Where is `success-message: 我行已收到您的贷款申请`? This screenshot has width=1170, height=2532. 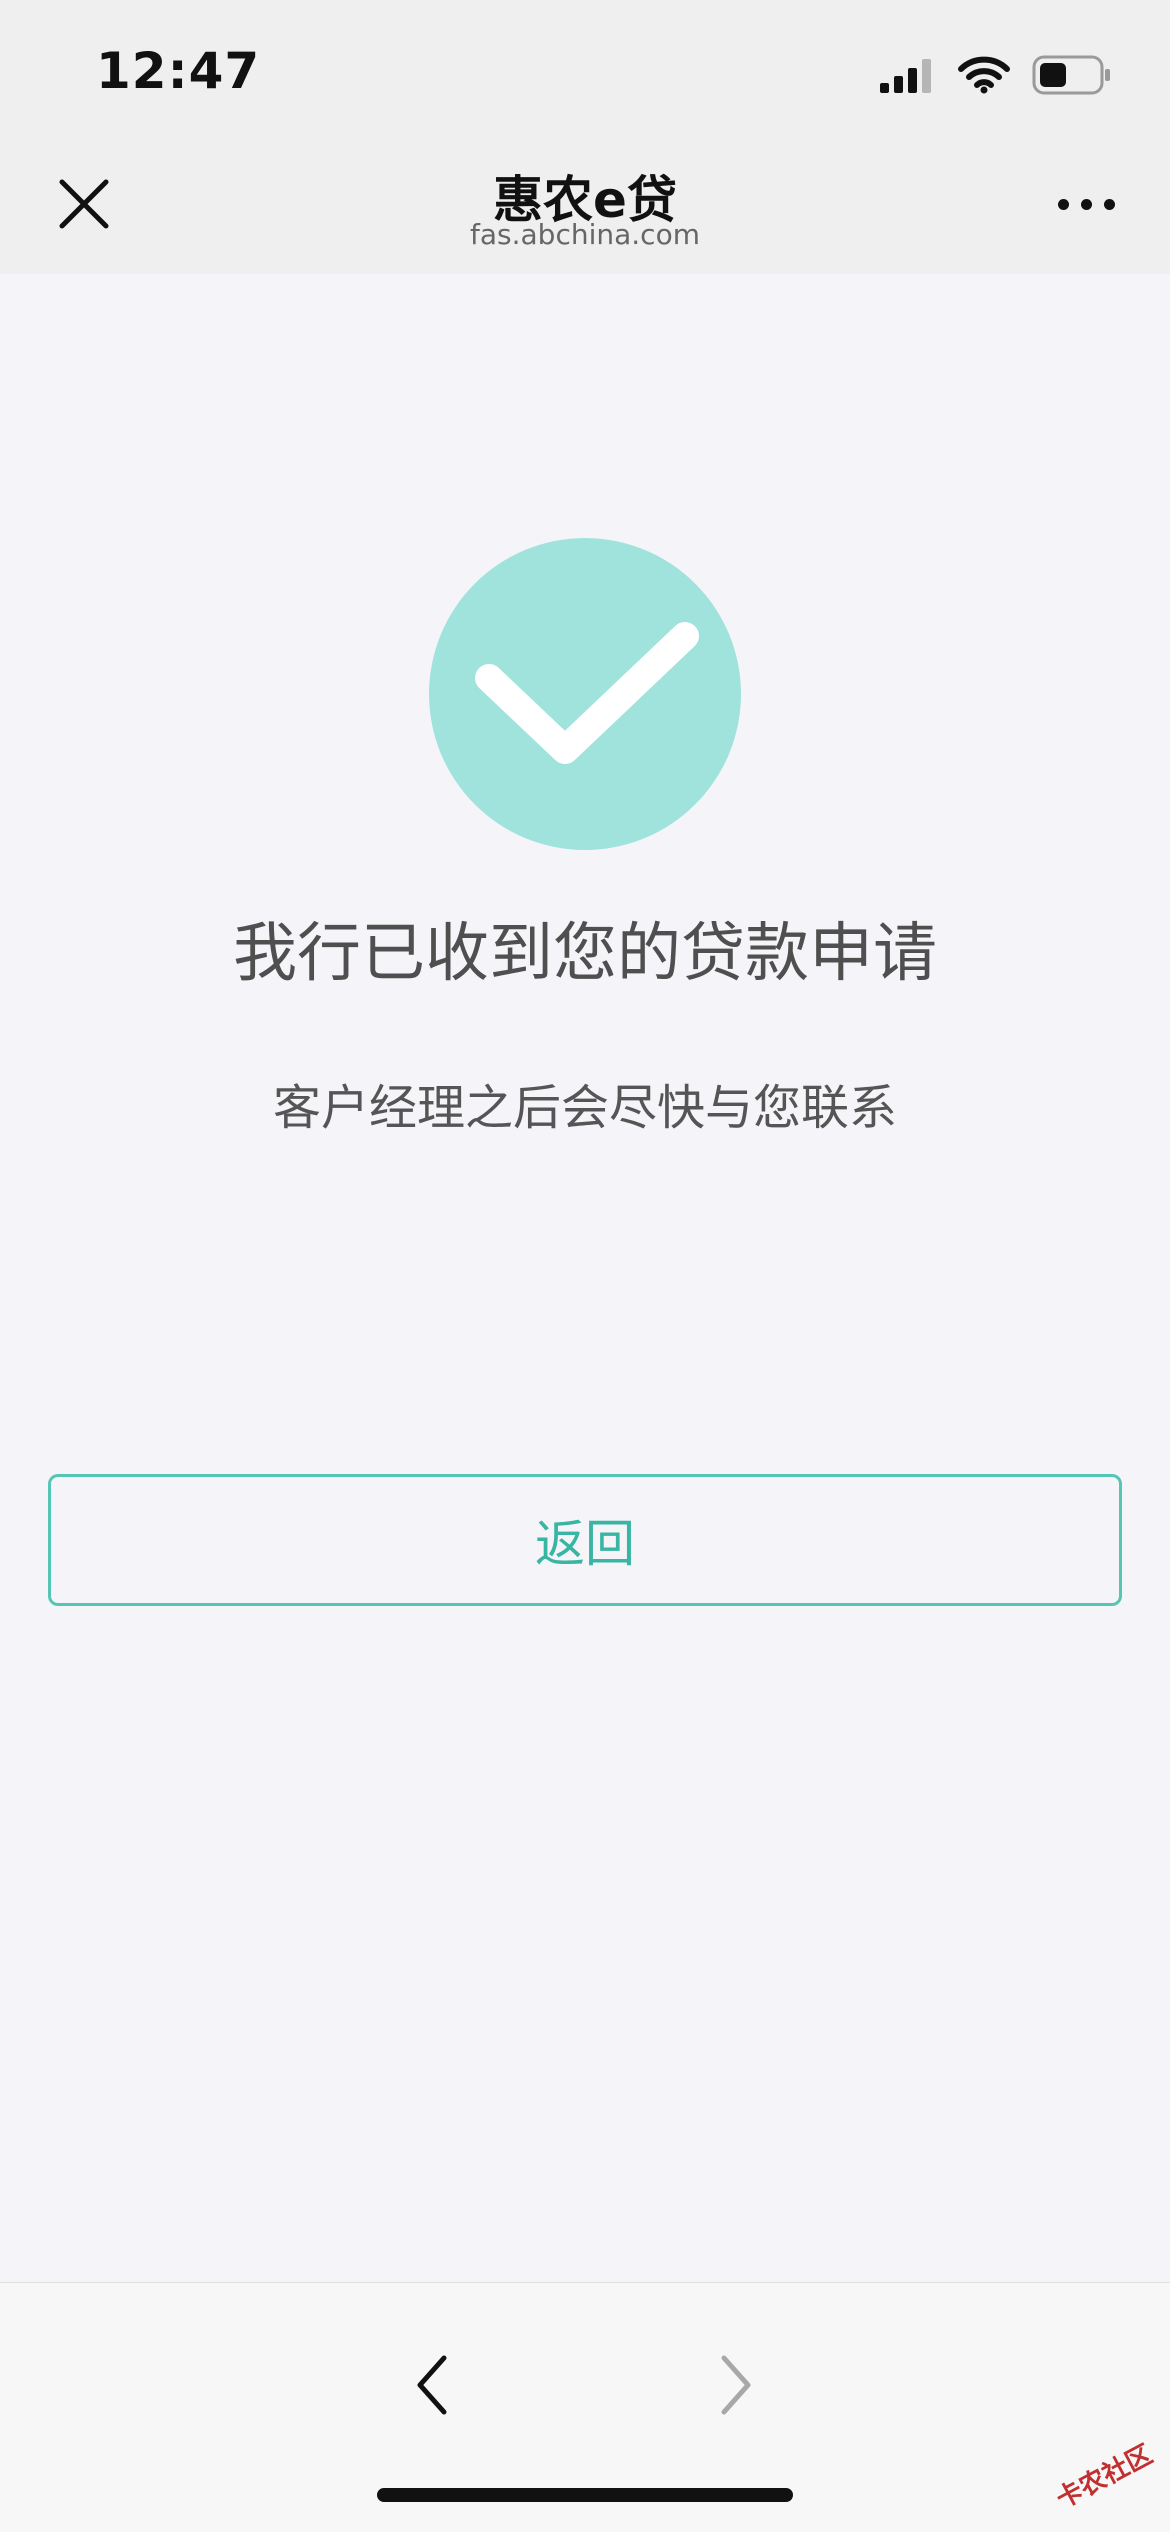 success-message: 我行已收到您的贷款申请 is located at coordinates (585, 954).